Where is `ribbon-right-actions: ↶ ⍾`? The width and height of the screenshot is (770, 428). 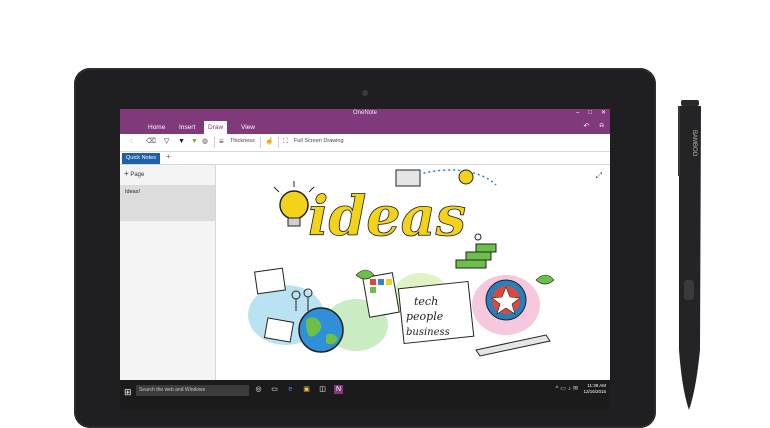
ribbon-right-actions: ↶ ⍾ is located at coordinates (593, 126).